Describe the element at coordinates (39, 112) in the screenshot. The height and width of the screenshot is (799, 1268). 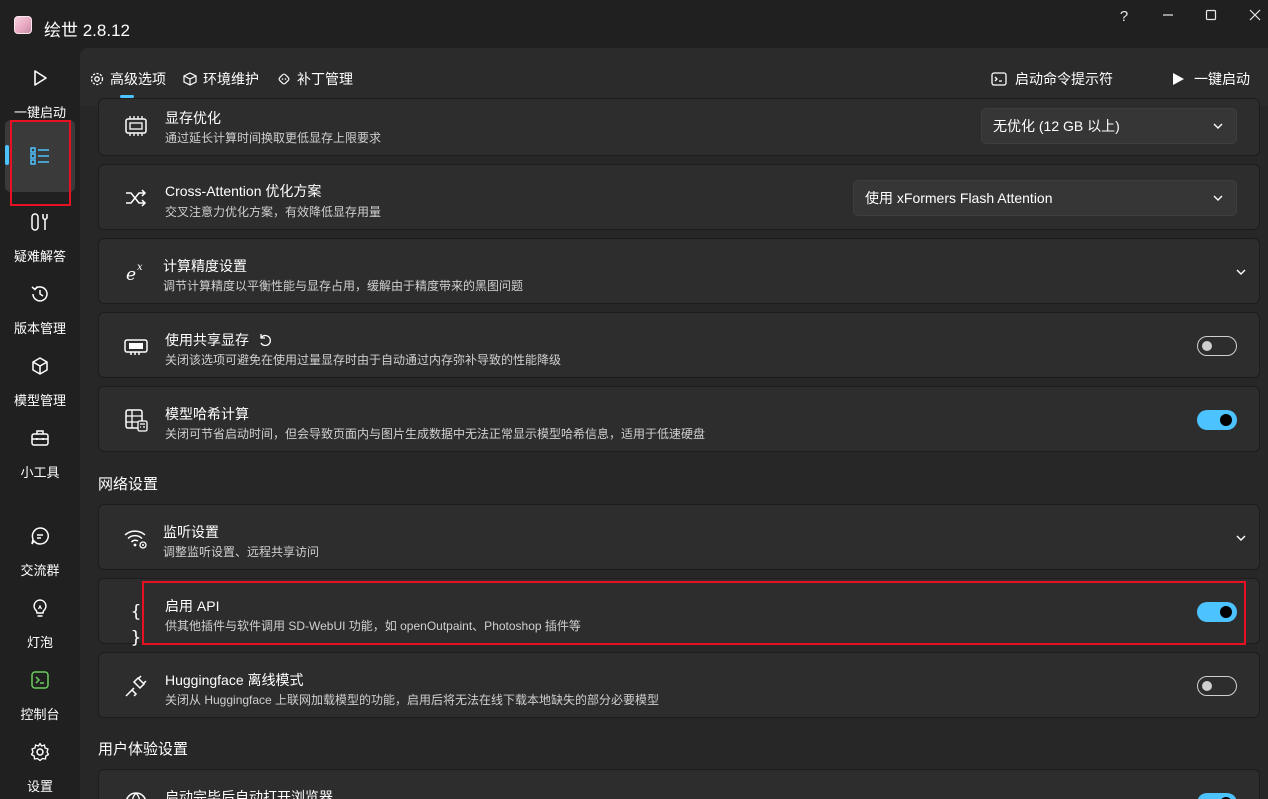
I see `sidebar-item-label: 一键启动` at that location.